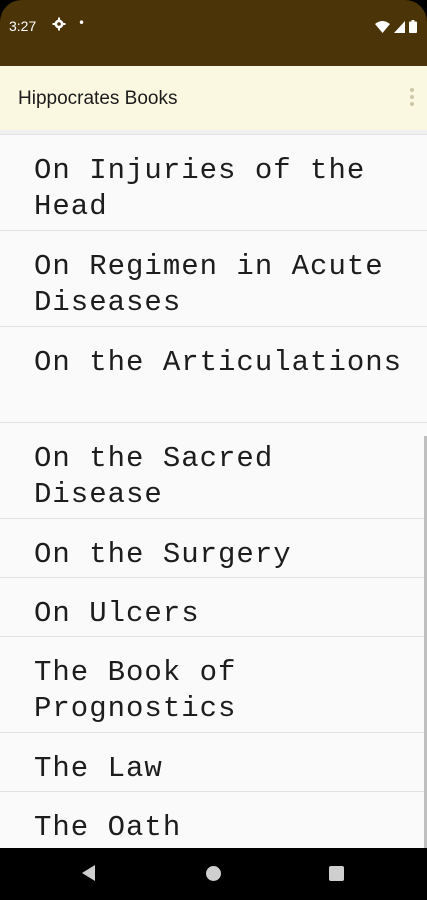 The image size is (427, 900). I want to click on status-icons, so click(396, 27).